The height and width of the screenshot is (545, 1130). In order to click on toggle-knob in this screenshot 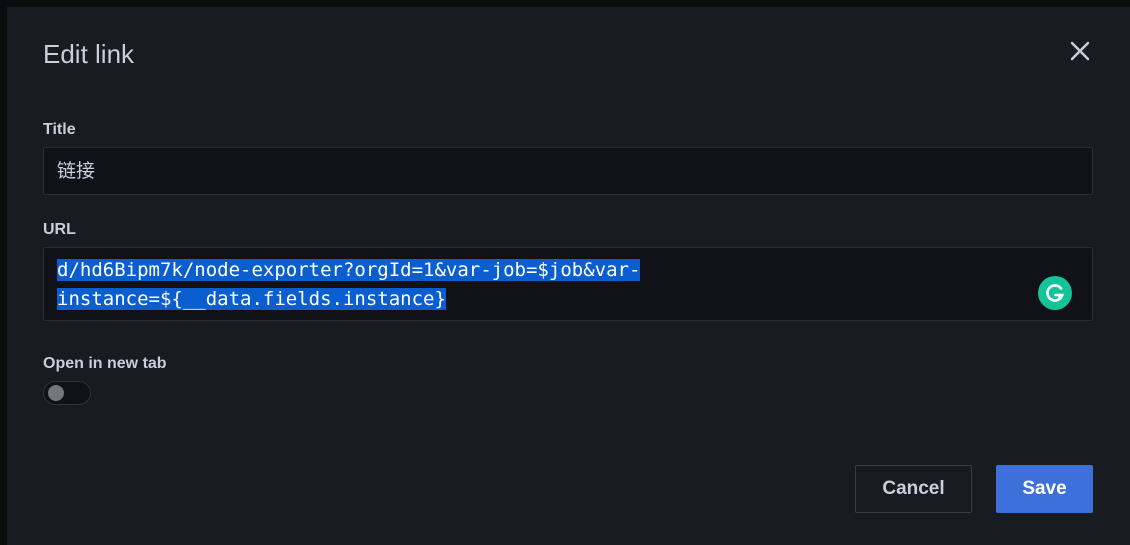, I will do `click(56, 393)`.